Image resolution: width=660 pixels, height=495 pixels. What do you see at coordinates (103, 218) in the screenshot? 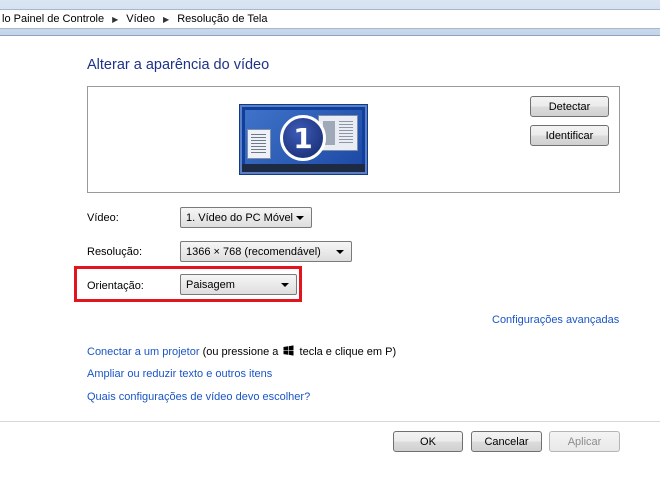
I see `video-label: Vídeo:` at bounding box center [103, 218].